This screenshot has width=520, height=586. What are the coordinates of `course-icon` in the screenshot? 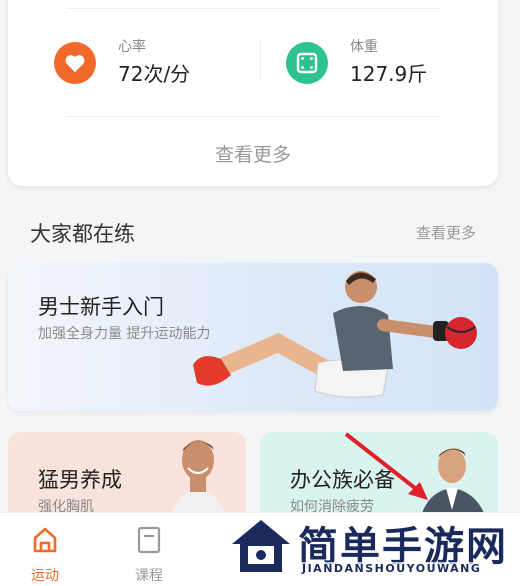 It's located at (149, 540).